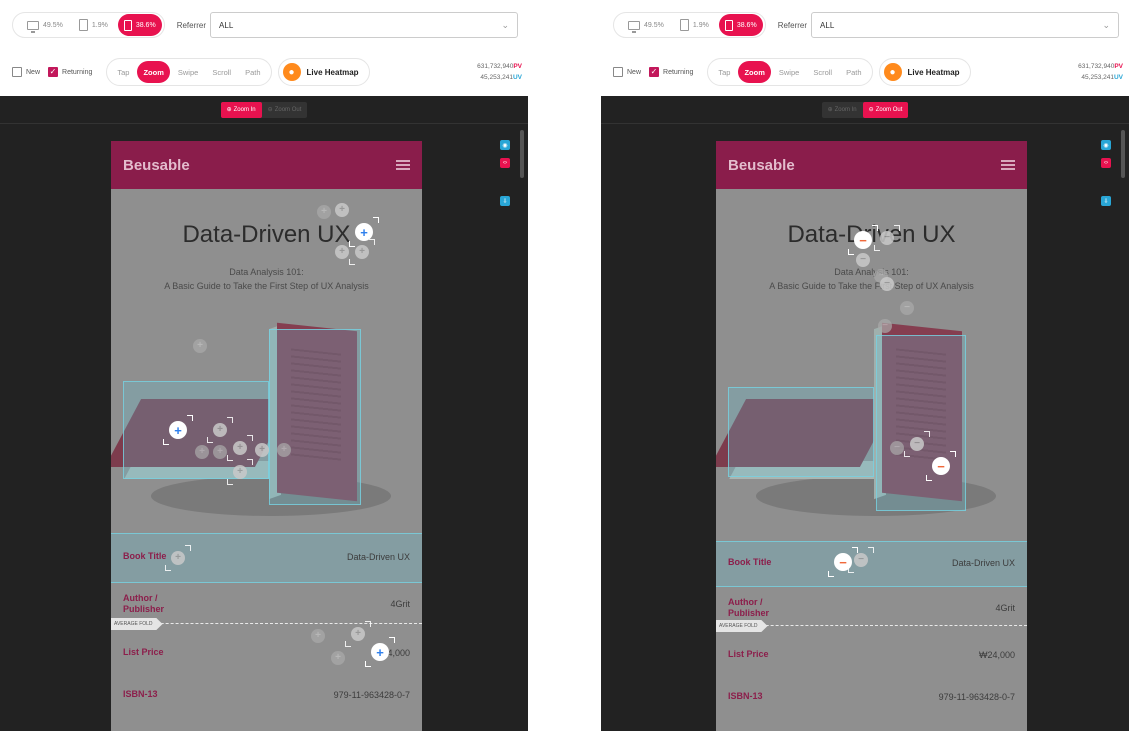 The height and width of the screenshot is (731, 1129). What do you see at coordinates (495, 66) in the screenshot?
I see `pv-count: 631,732,940` at bounding box center [495, 66].